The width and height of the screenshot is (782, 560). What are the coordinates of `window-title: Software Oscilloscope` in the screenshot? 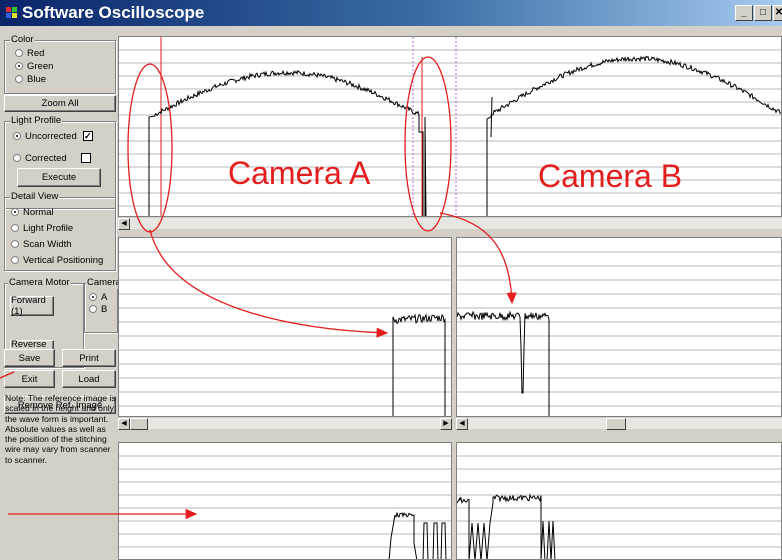 It's located at (113, 12).